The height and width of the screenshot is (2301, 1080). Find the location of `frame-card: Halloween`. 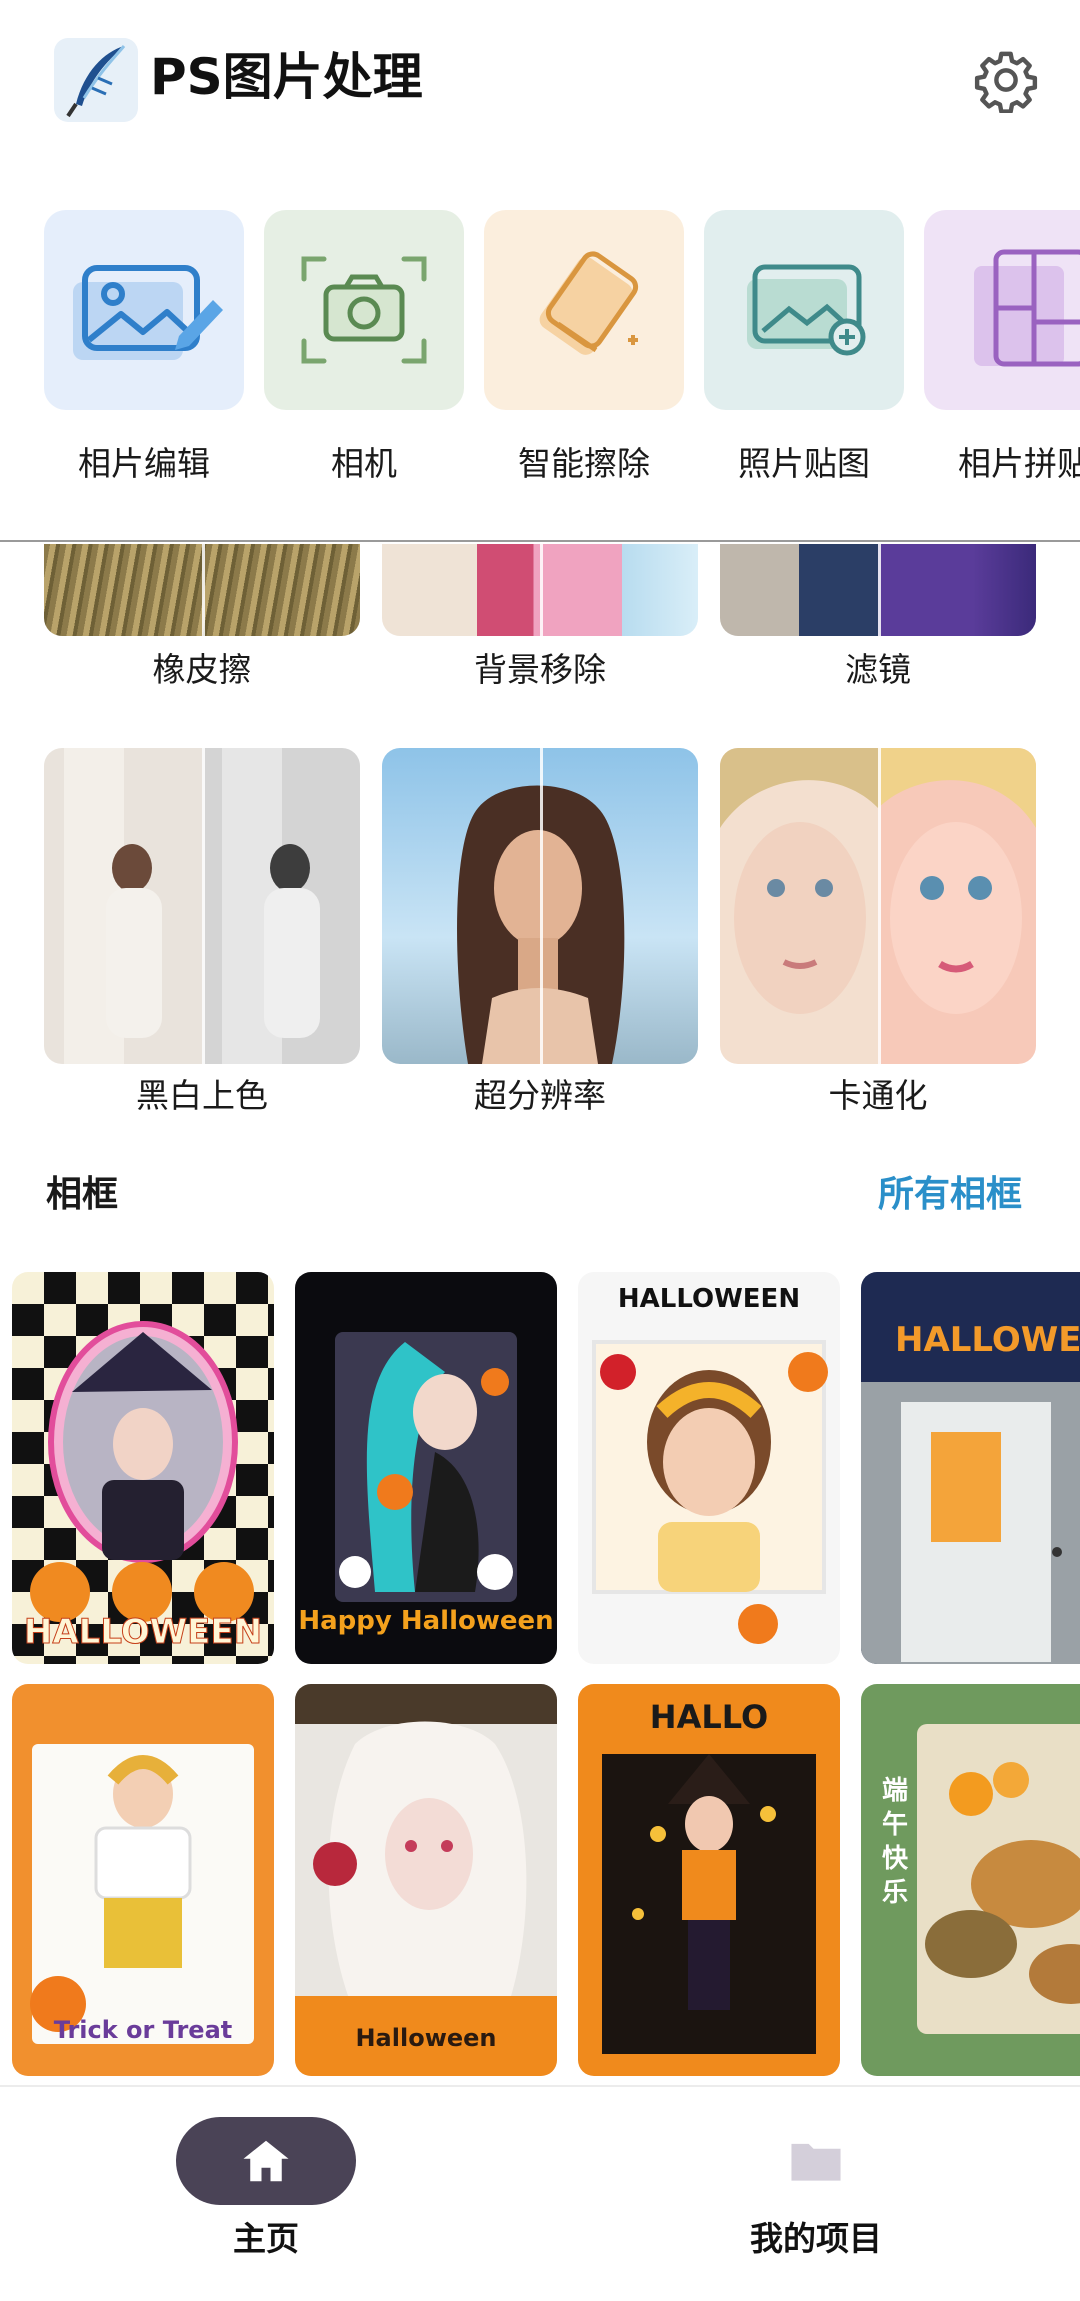

frame-card: Halloween is located at coordinates (426, 1880).